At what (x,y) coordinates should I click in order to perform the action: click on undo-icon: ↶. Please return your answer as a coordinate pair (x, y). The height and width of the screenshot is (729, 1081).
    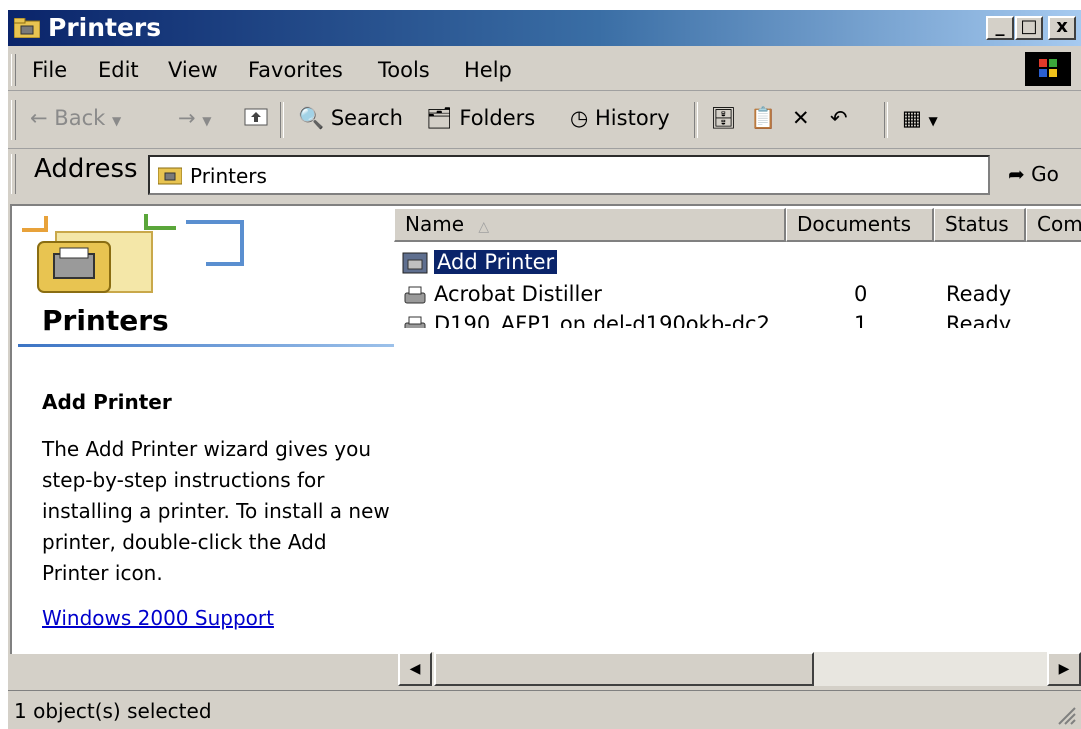
    Looking at the image, I should click on (839, 118).